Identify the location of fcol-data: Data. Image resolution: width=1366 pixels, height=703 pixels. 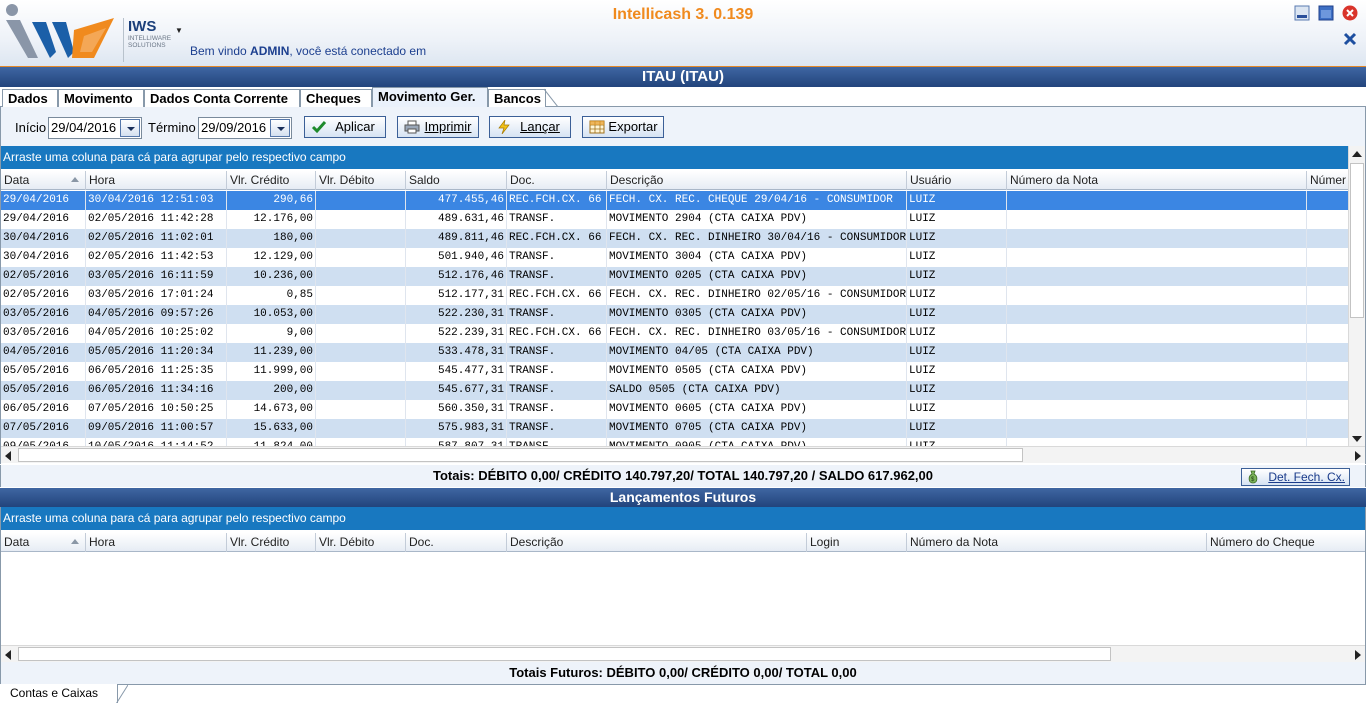
(43, 542).